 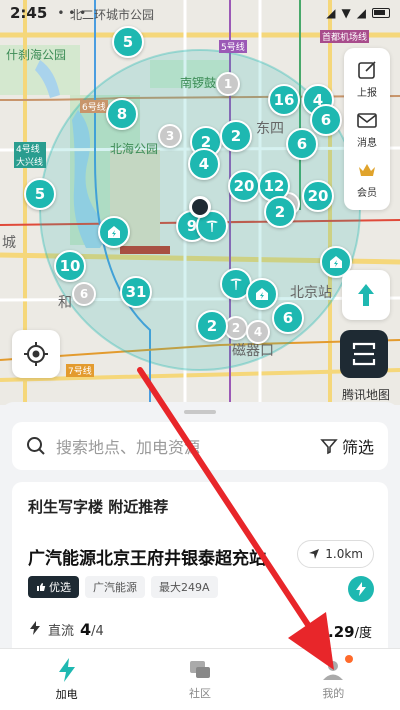 What do you see at coordinates (65, 303) in the screenshot?
I see `map-label-he: 和` at bounding box center [65, 303].